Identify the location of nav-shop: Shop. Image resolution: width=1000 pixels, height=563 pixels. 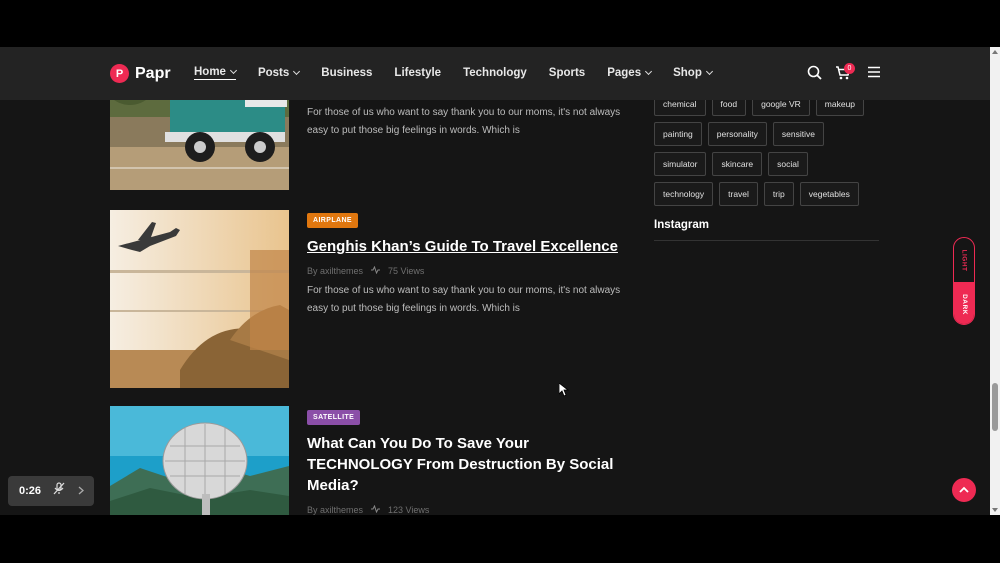
(693, 73).